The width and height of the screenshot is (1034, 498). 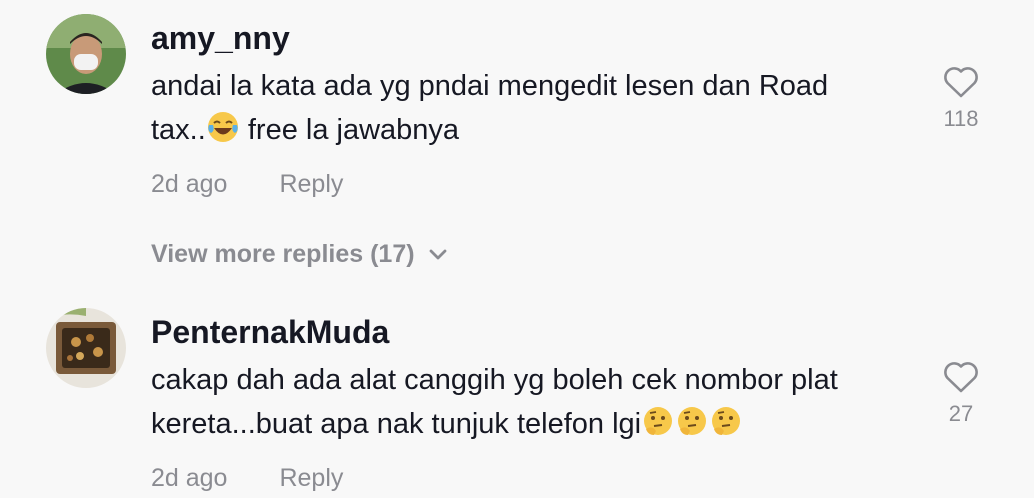 I want to click on comment-text-part: free la jawabnya, so click(x=349, y=130).